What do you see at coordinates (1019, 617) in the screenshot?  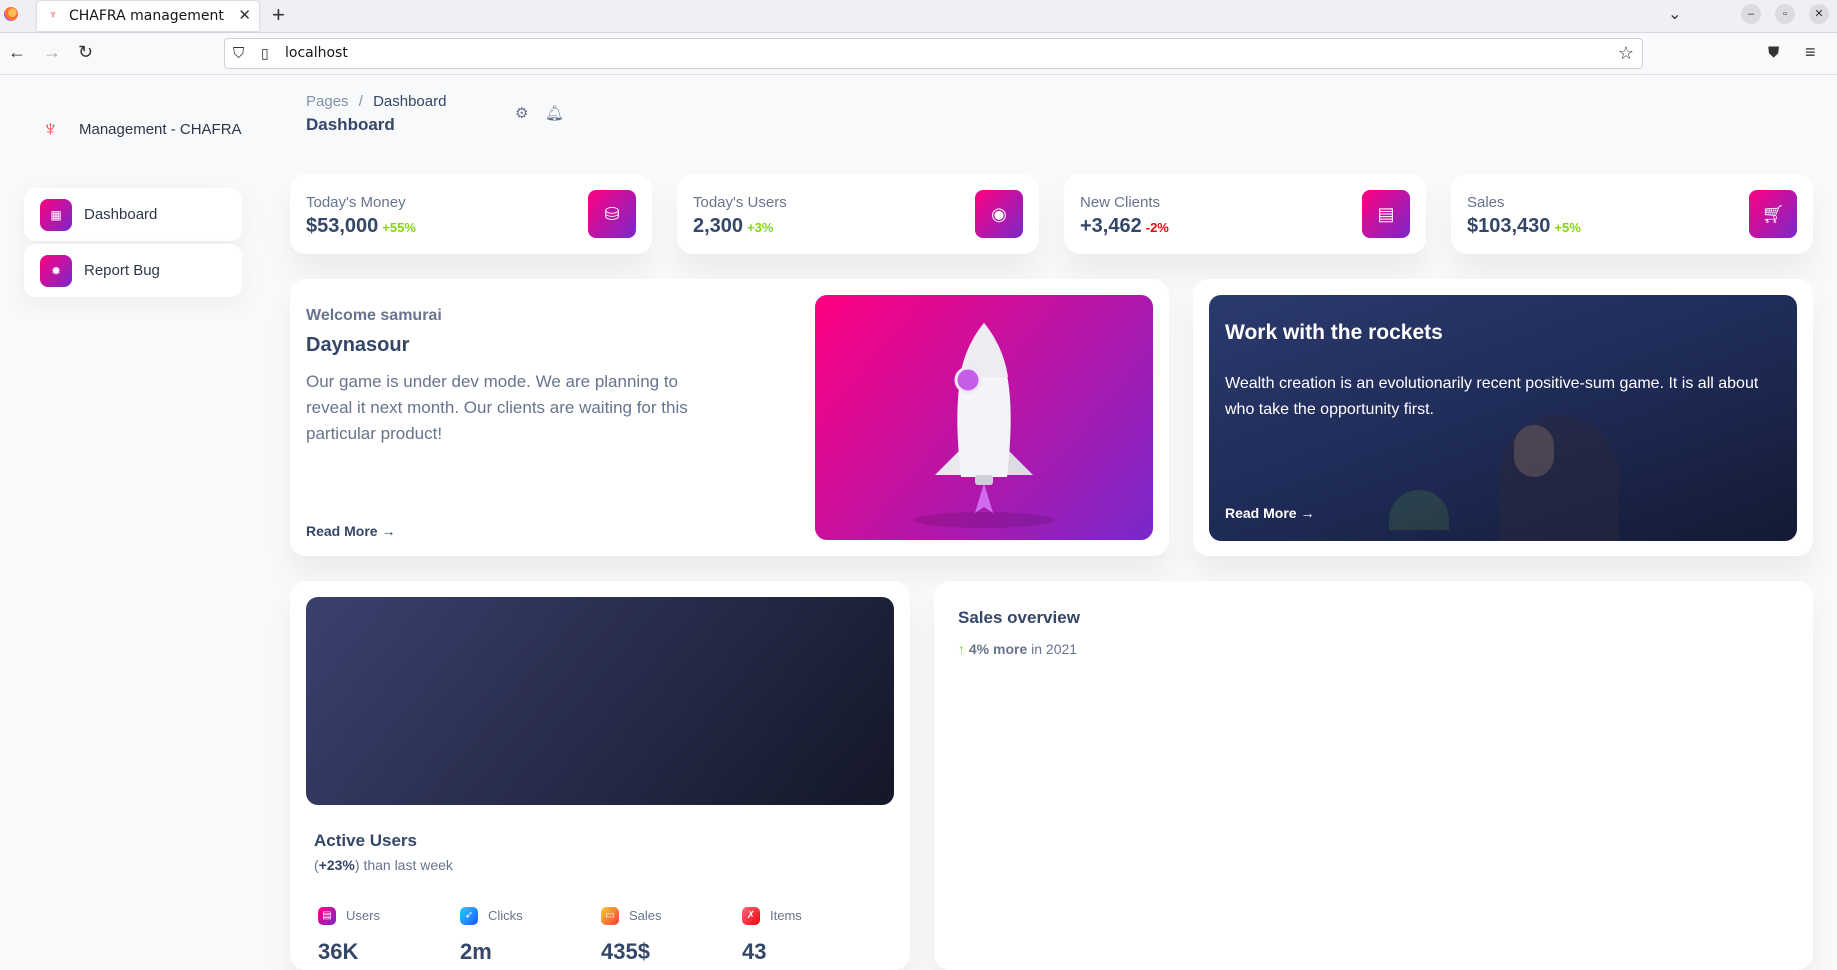 I see `sales-overview-title: Sales overview` at bounding box center [1019, 617].